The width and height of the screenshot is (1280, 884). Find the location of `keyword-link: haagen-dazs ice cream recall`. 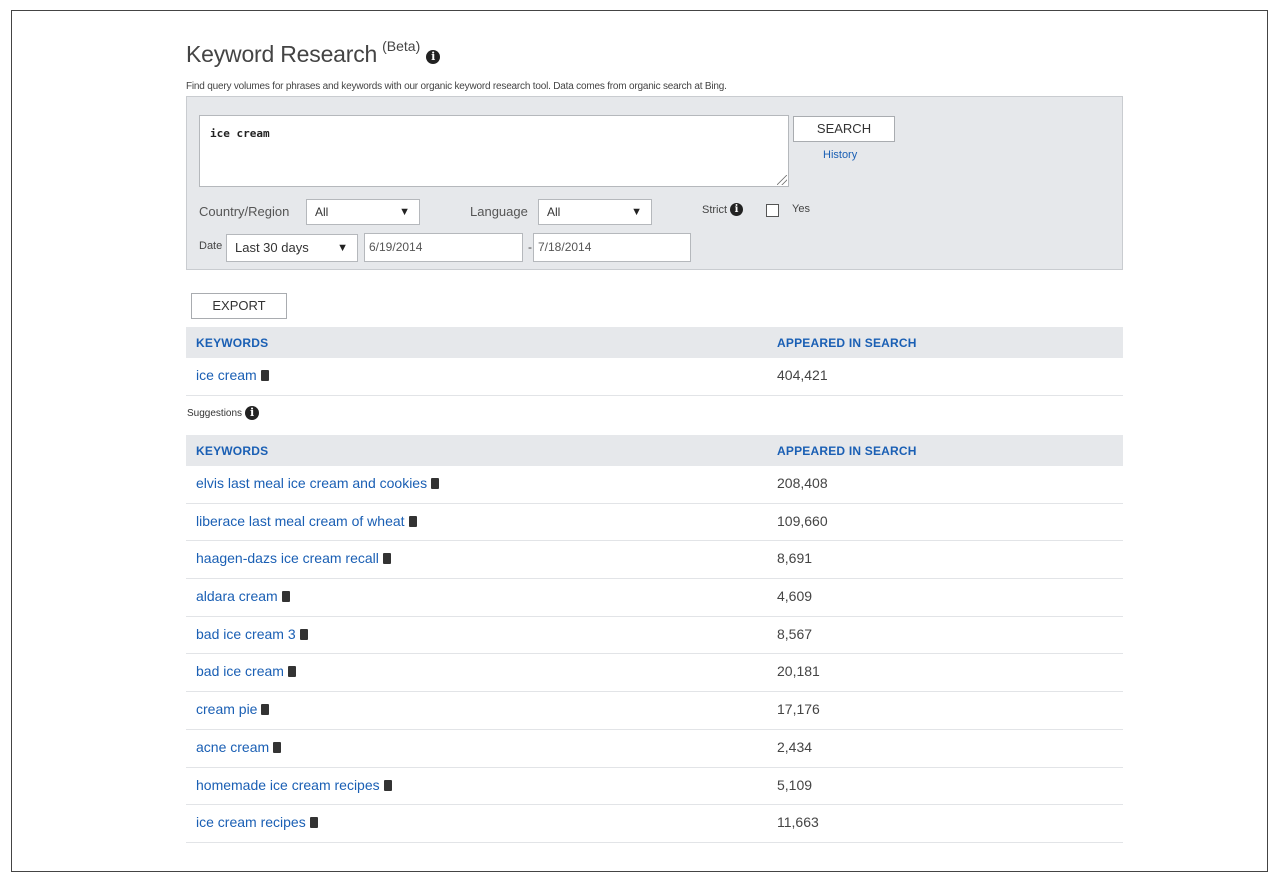

keyword-link: haagen-dazs ice cream recall is located at coordinates (293, 558).